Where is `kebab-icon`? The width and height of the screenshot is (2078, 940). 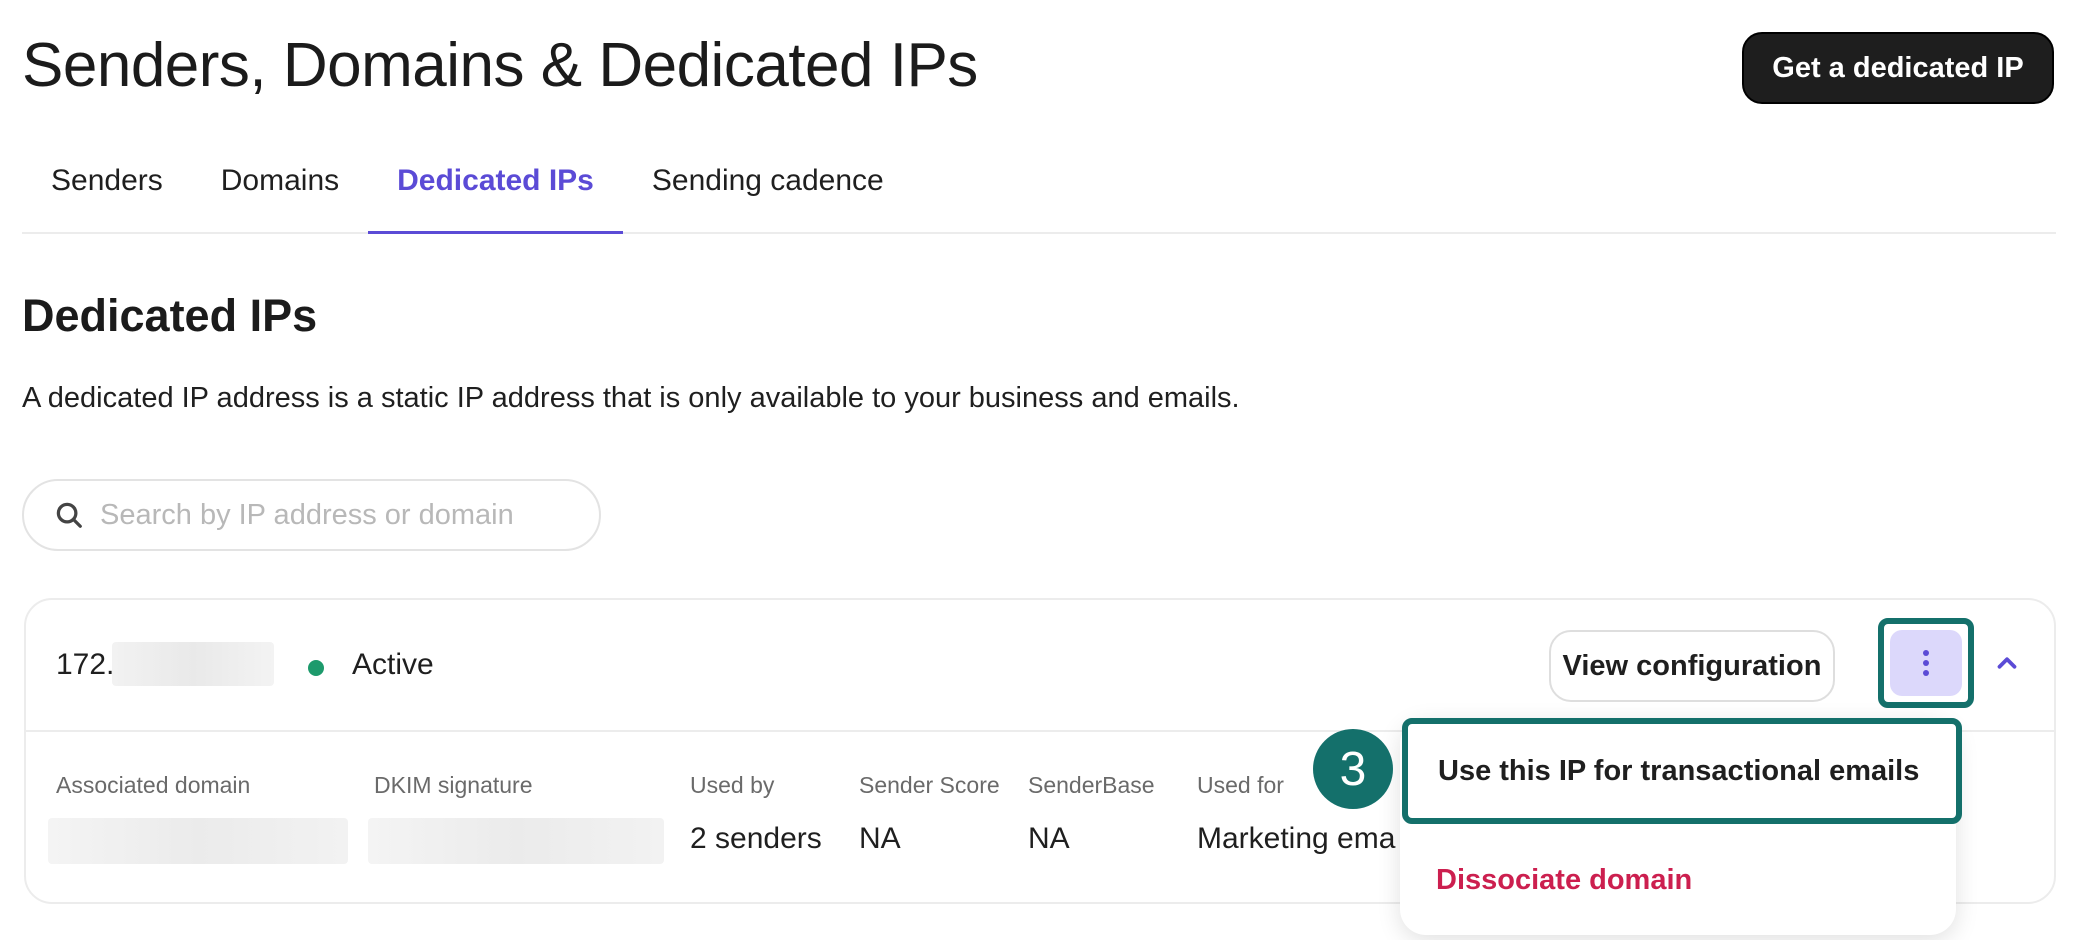
kebab-icon is located at coordinates (1926, 663).